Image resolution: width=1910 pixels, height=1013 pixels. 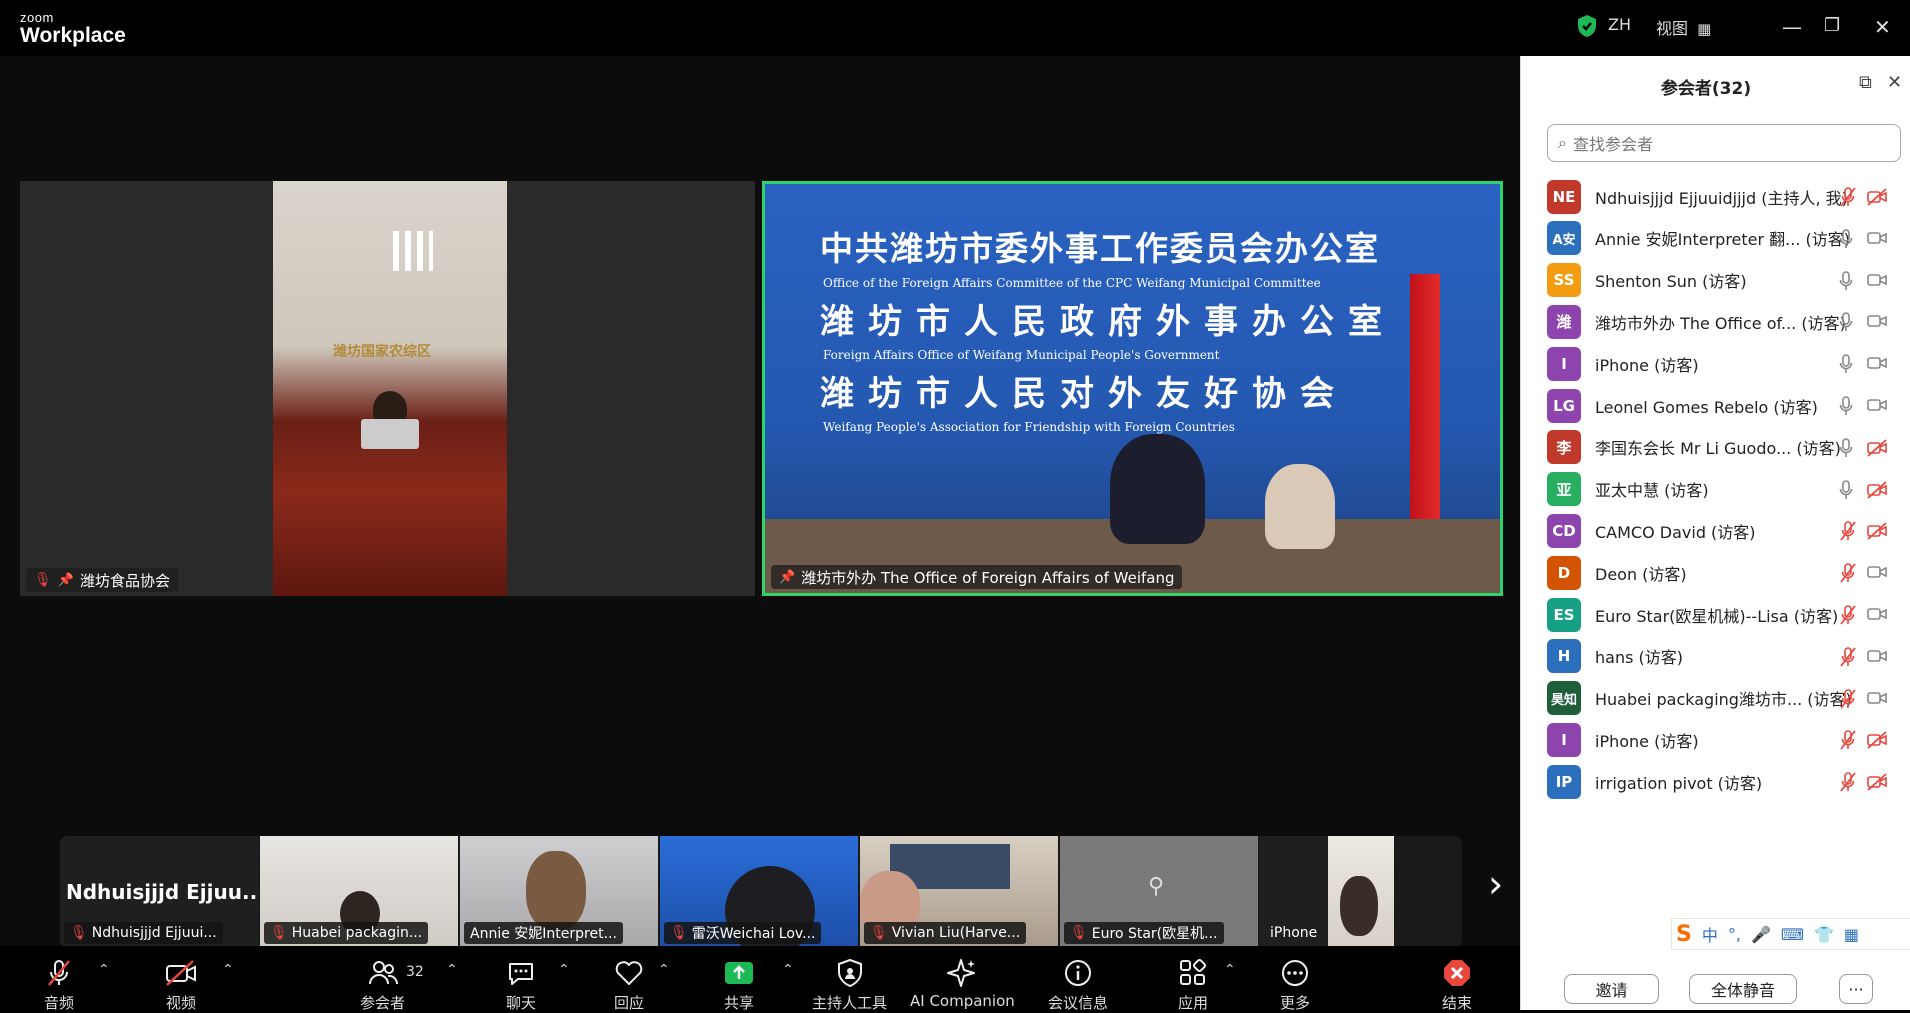 I want to click on video-feed: 潍坊国家农综区, so click(x=390, y=388).